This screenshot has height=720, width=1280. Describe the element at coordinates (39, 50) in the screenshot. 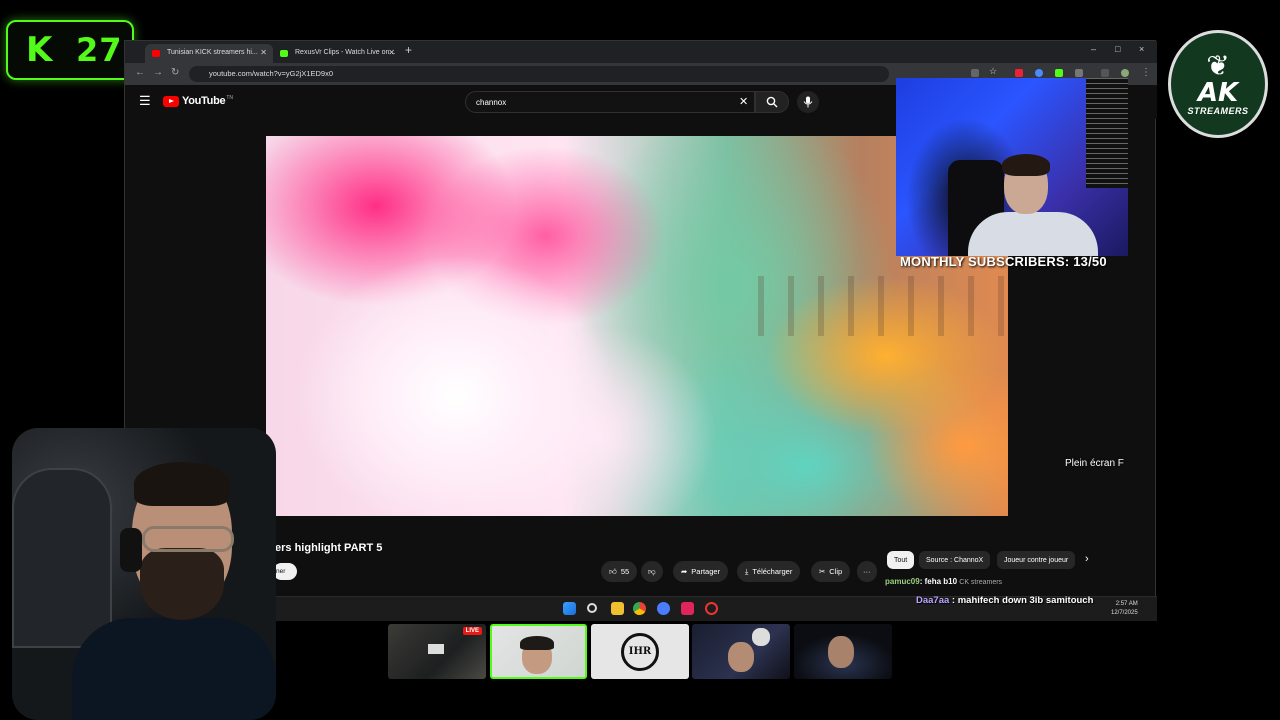

I see `kick-logo-icon: K` at that location.